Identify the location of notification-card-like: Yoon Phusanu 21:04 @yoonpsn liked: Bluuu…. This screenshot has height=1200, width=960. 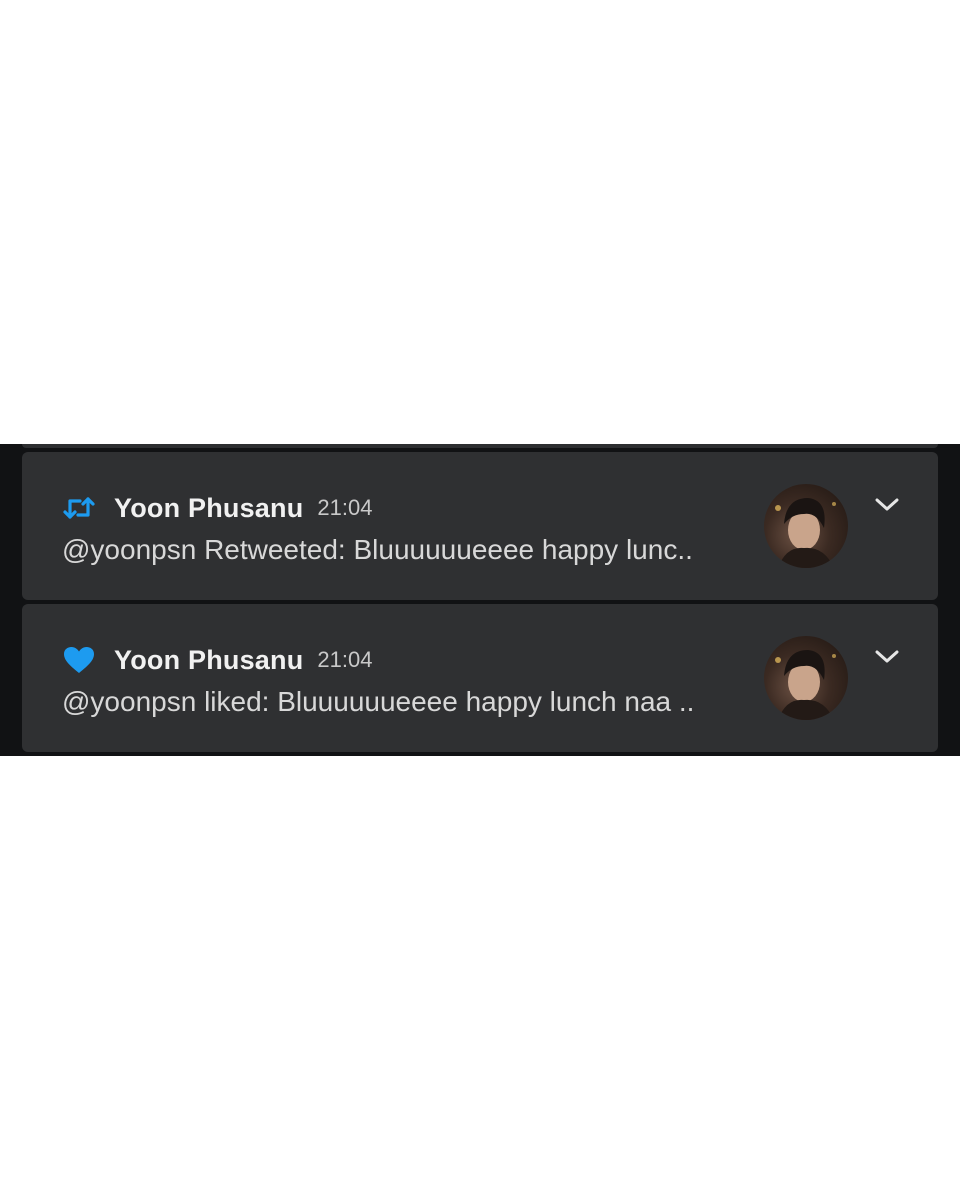
(480, 678).